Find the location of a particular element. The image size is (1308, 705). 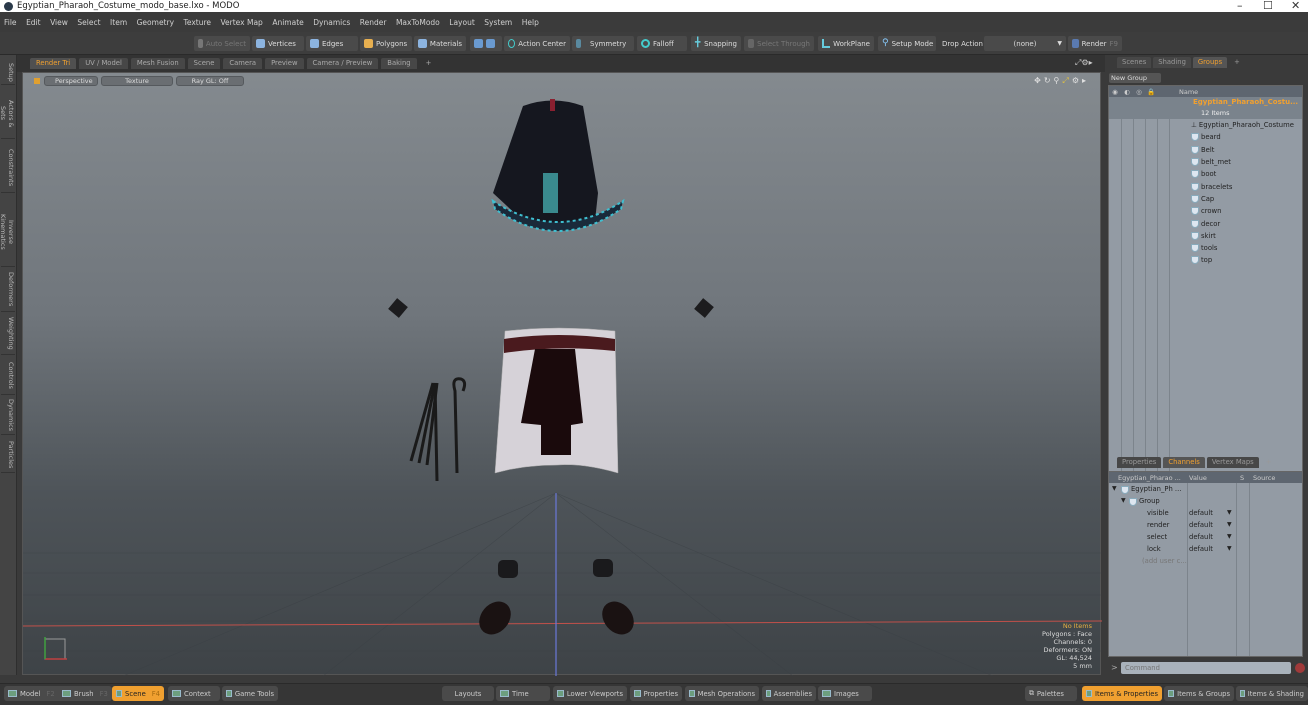

tab-deformers: Deformers is located at coordinates (8, 289).